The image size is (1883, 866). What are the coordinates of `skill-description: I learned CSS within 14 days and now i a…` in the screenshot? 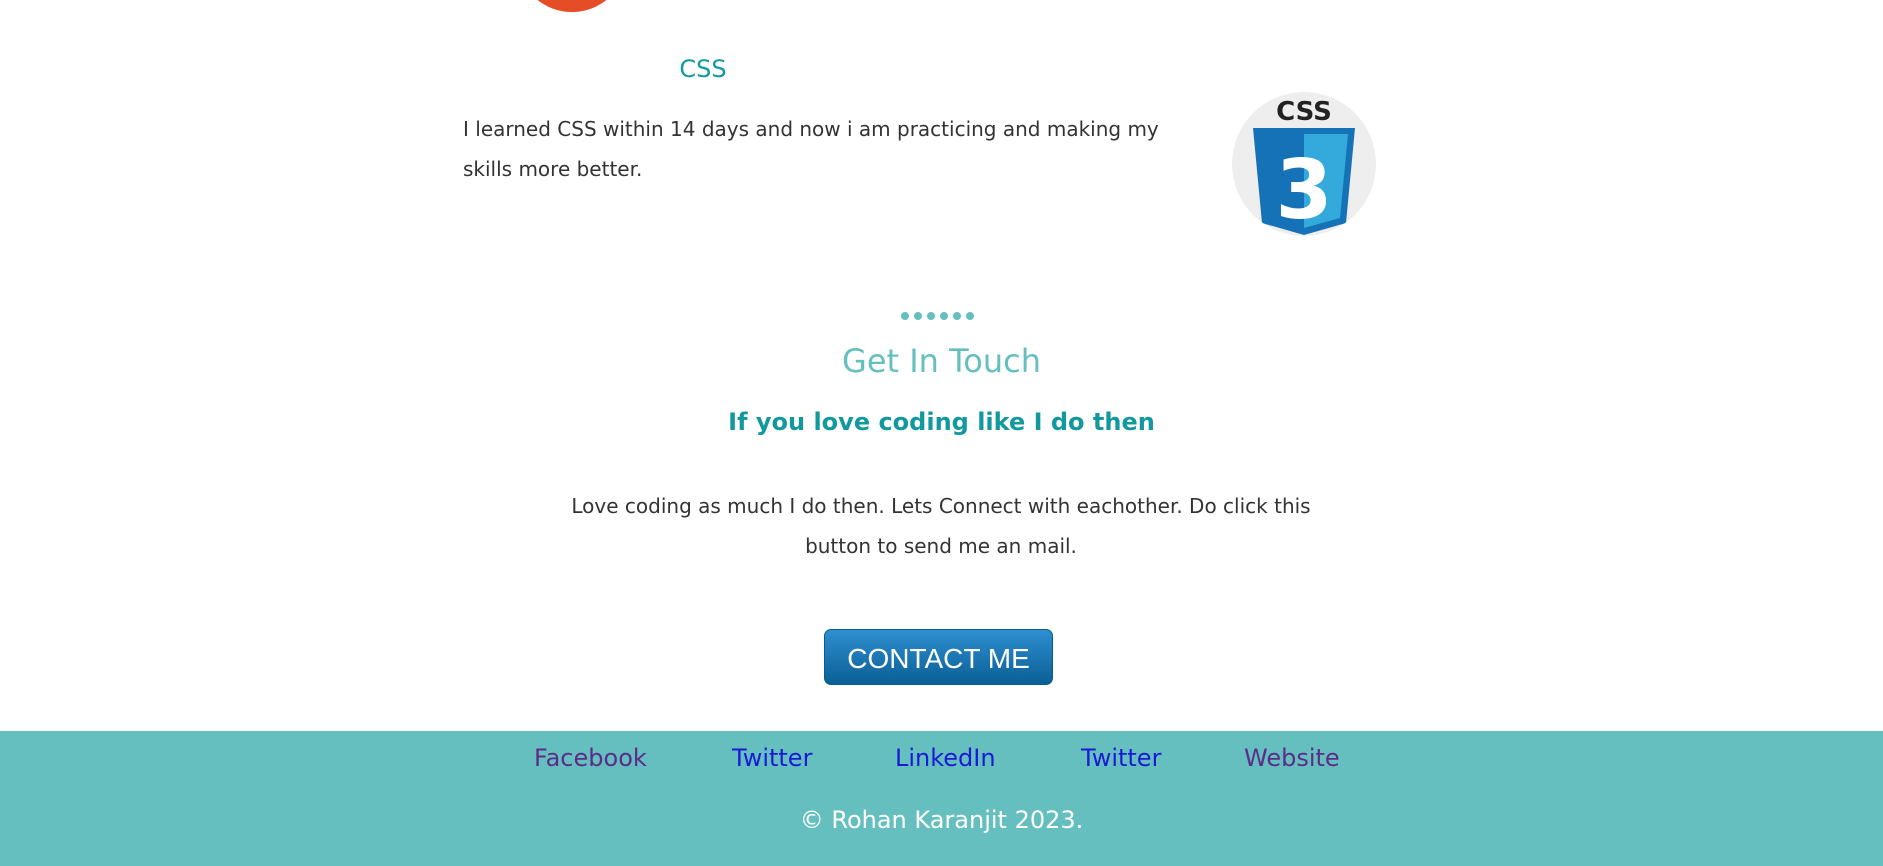 It's located at (811, 149).